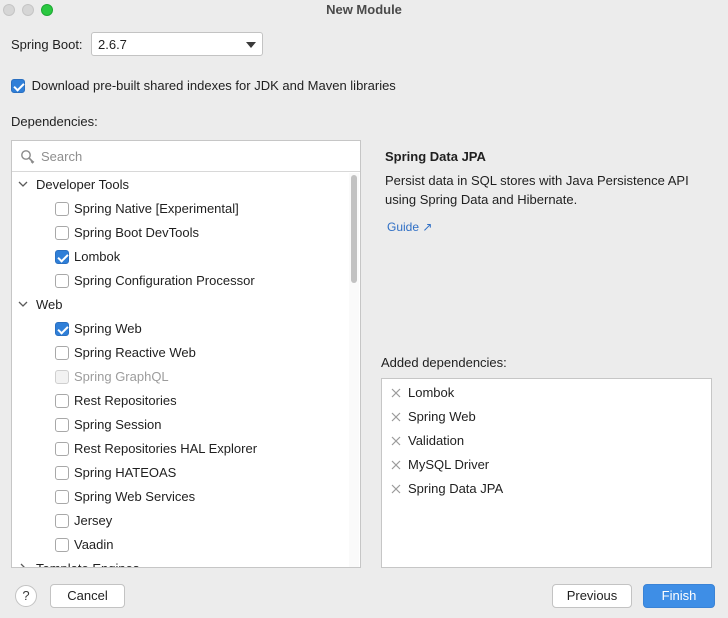 This screenshot has width=728, height=618. I want to click on tree-item-label: Spring Configuration Processor, so click(164, 280).